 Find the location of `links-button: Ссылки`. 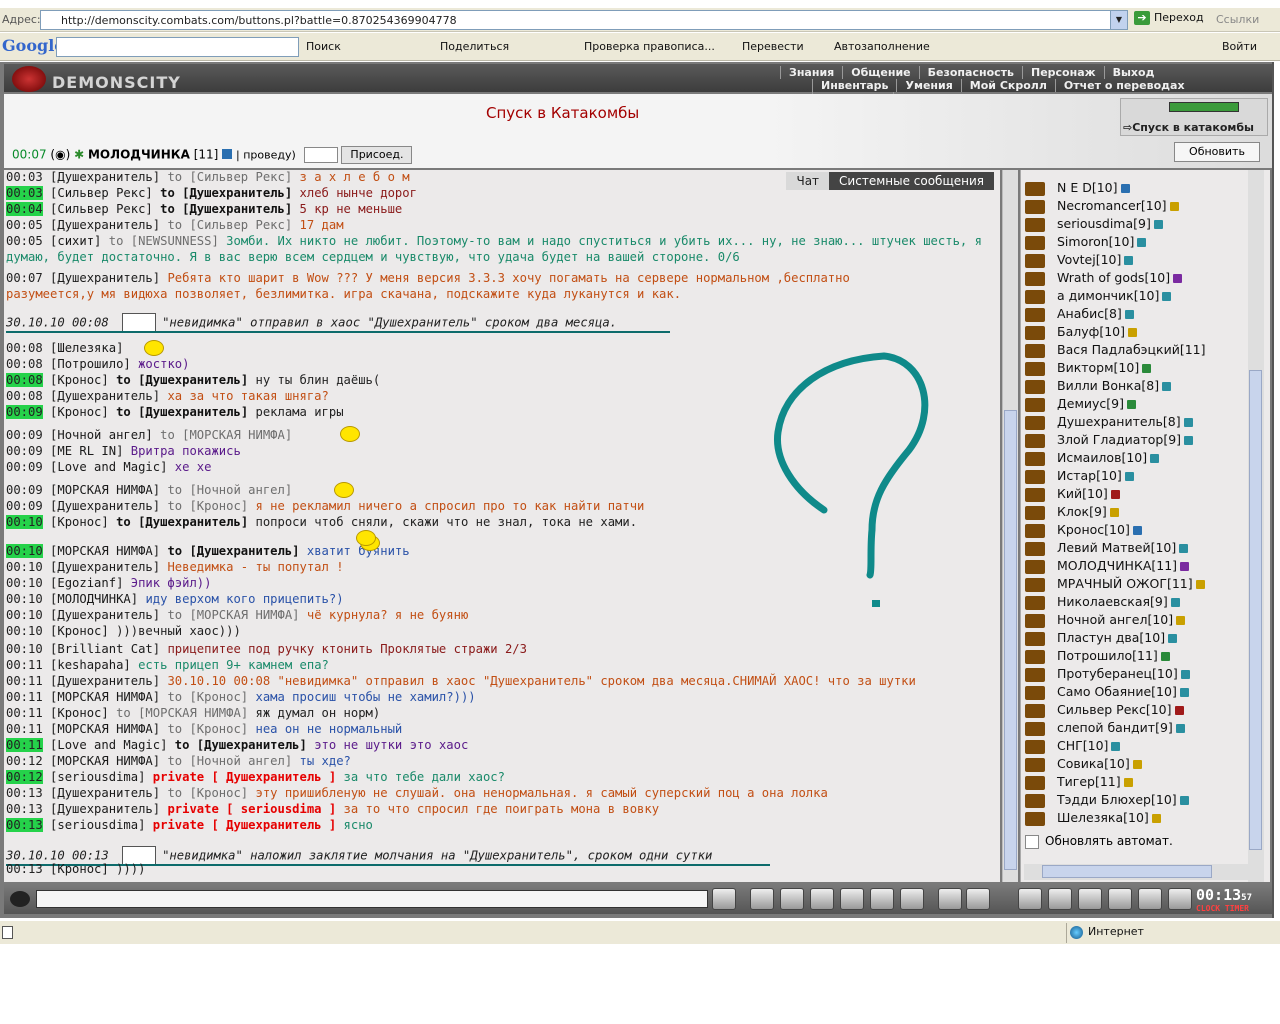

links-button: Ссылки is located at coordinates (1237, 19).